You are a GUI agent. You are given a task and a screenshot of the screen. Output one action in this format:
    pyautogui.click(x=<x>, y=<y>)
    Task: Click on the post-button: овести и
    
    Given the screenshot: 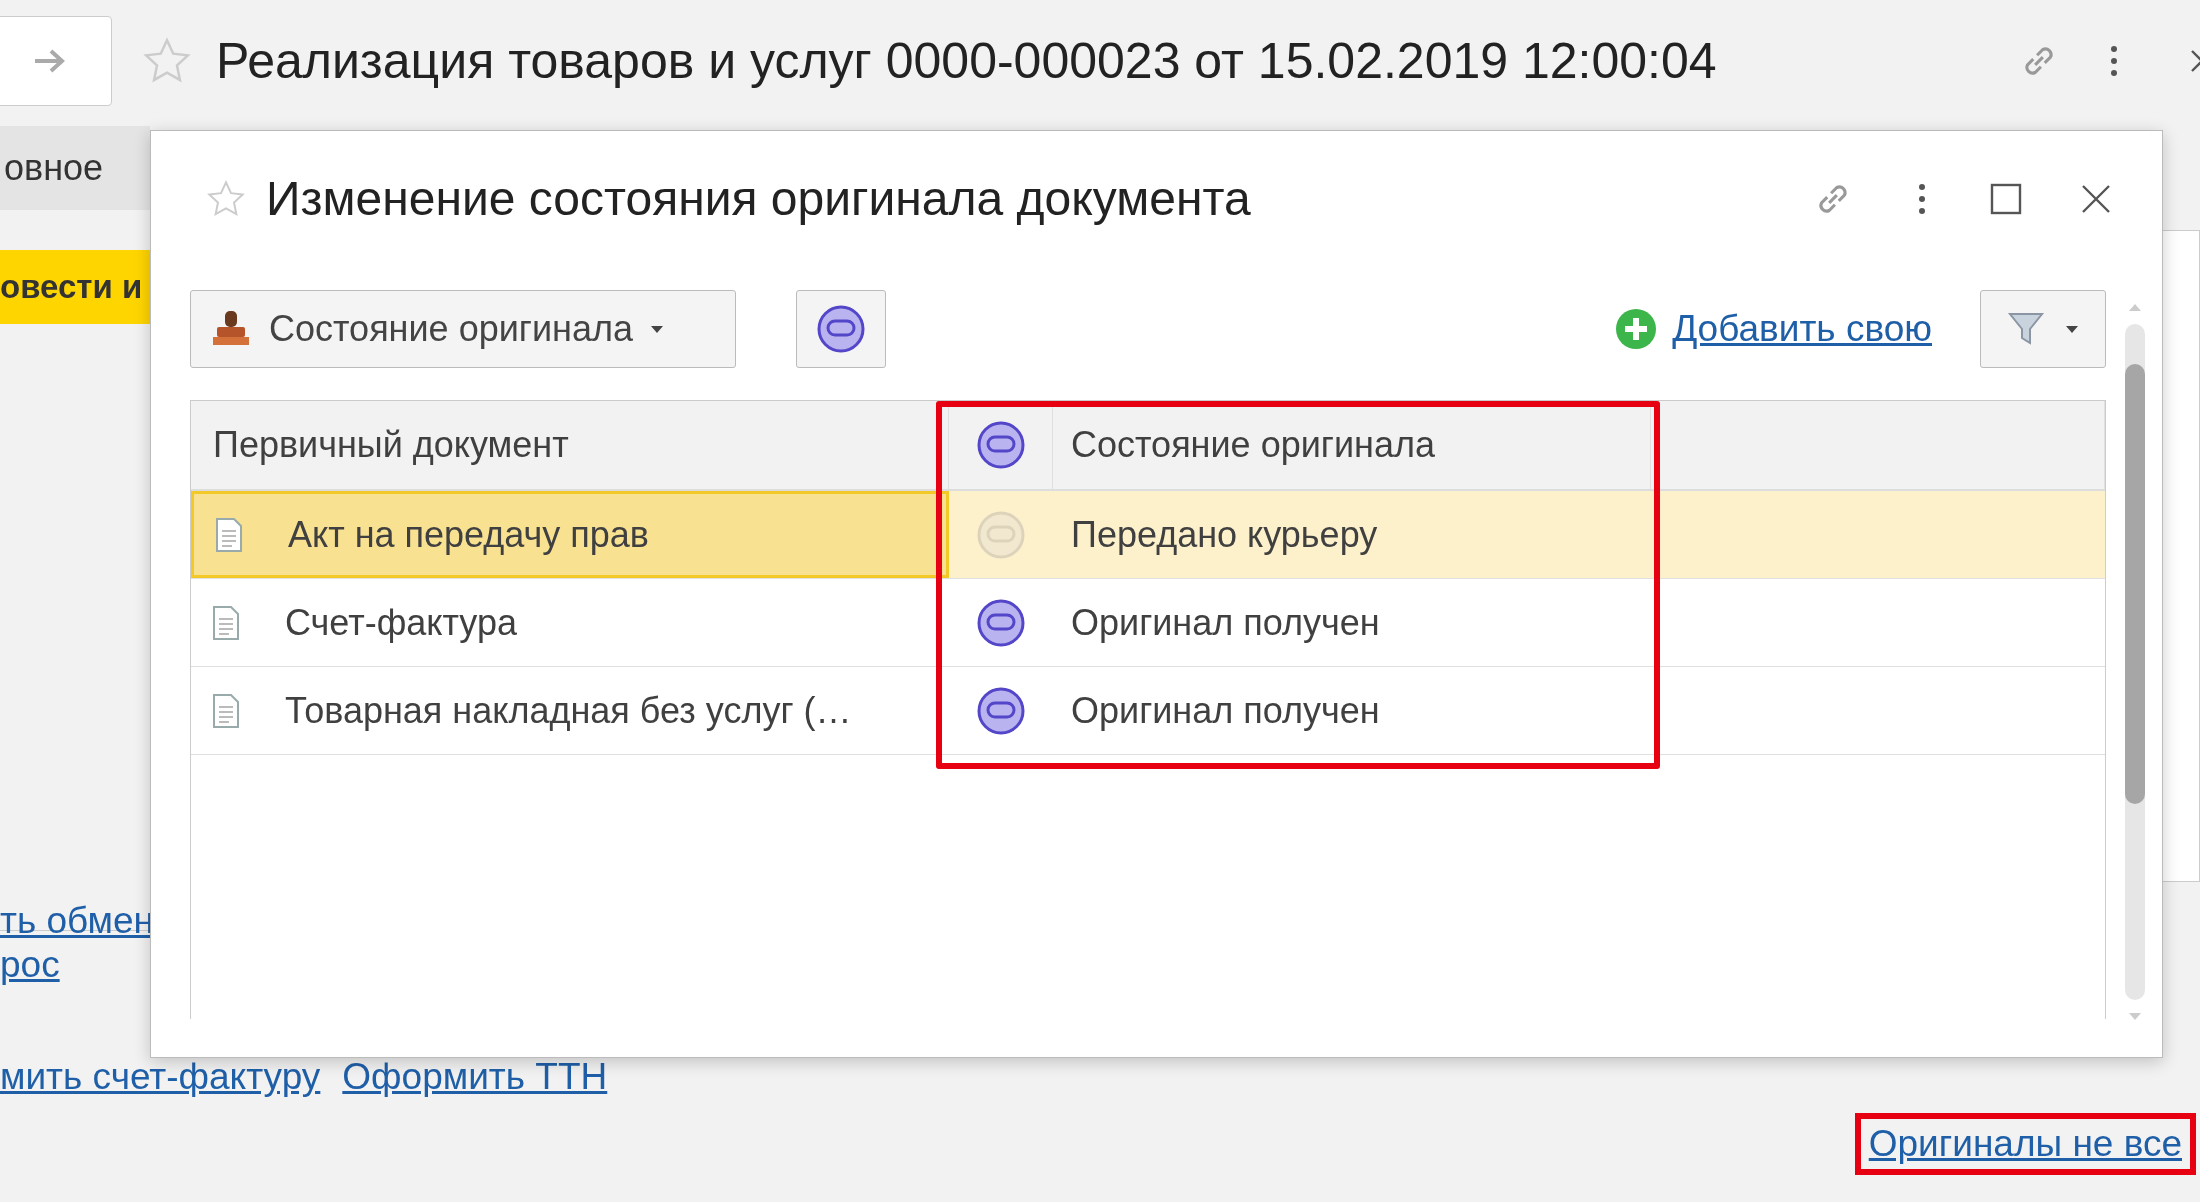 What is the action you would take?
    pyautogui.click(x=75, y=287)
    